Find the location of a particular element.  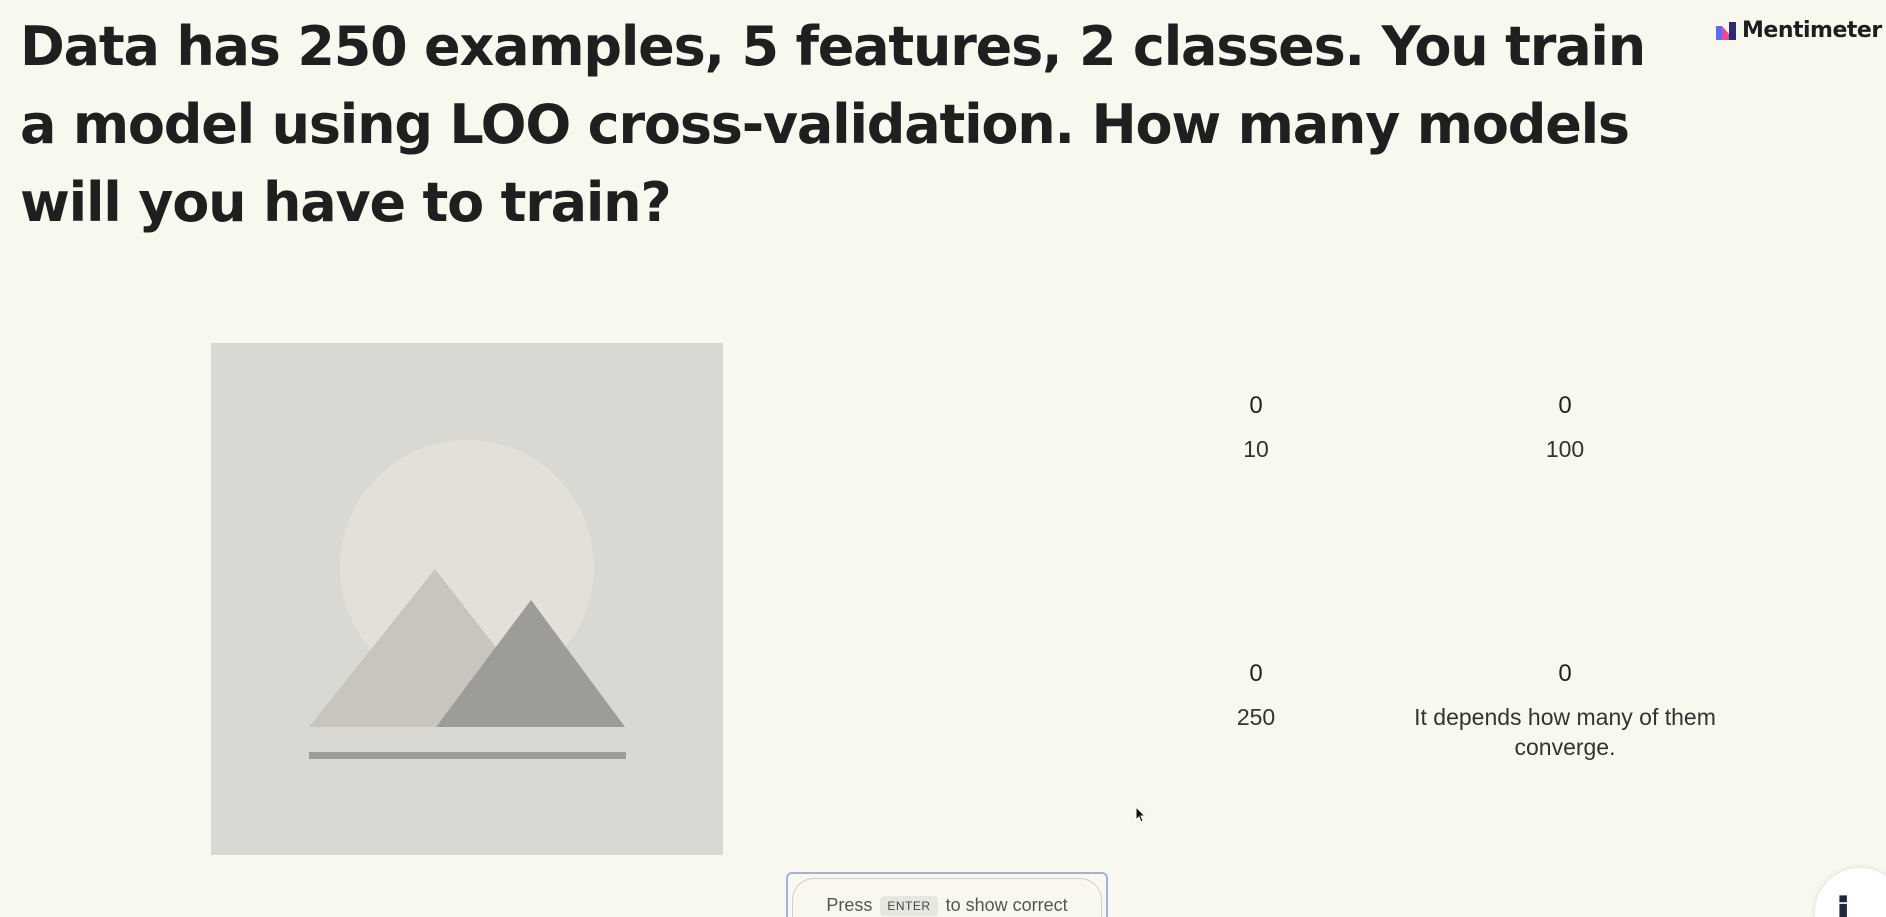

option-label: 100 is located at coordinates (1565, 449).